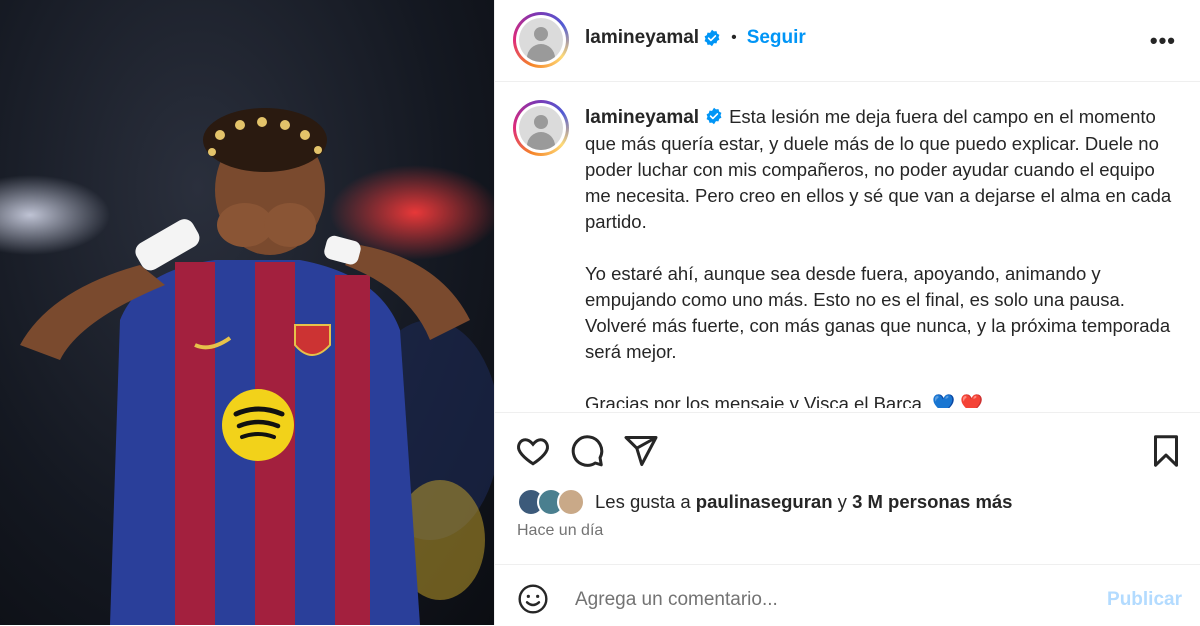  What do you see at coordinates (587, 451) in the screenshot?
I see `comment-bubble-icon` at bounding box center [587, 451].